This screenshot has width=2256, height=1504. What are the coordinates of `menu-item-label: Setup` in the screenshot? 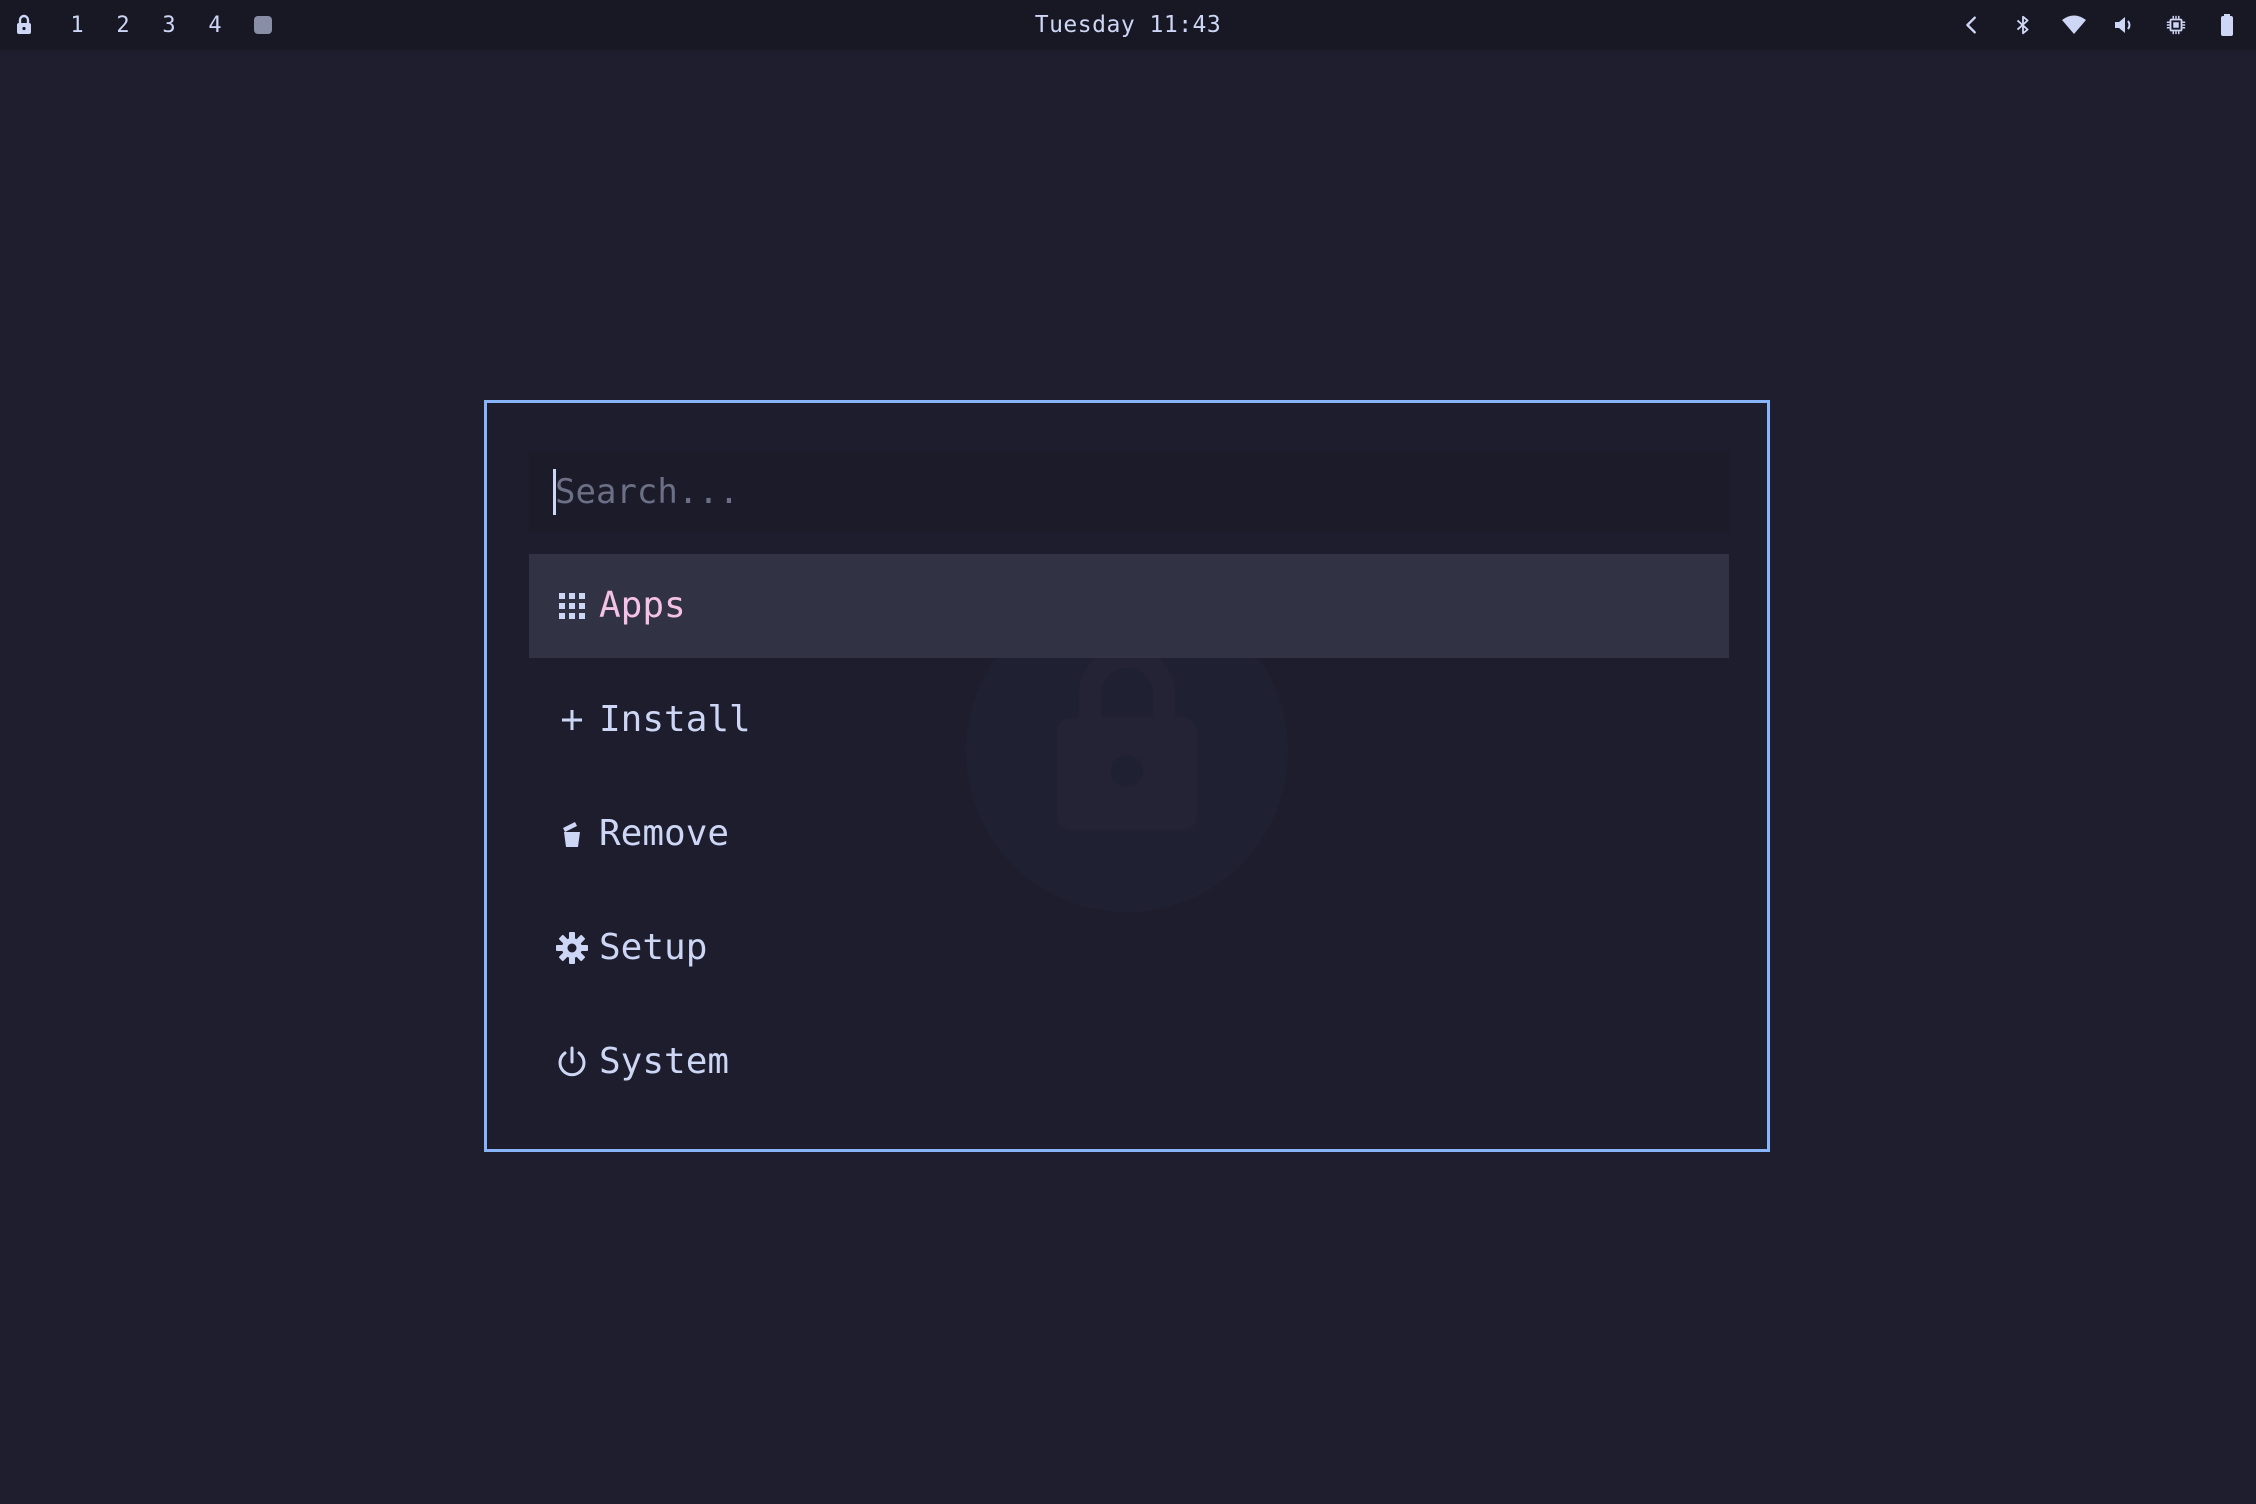 It's located at (653, 947).